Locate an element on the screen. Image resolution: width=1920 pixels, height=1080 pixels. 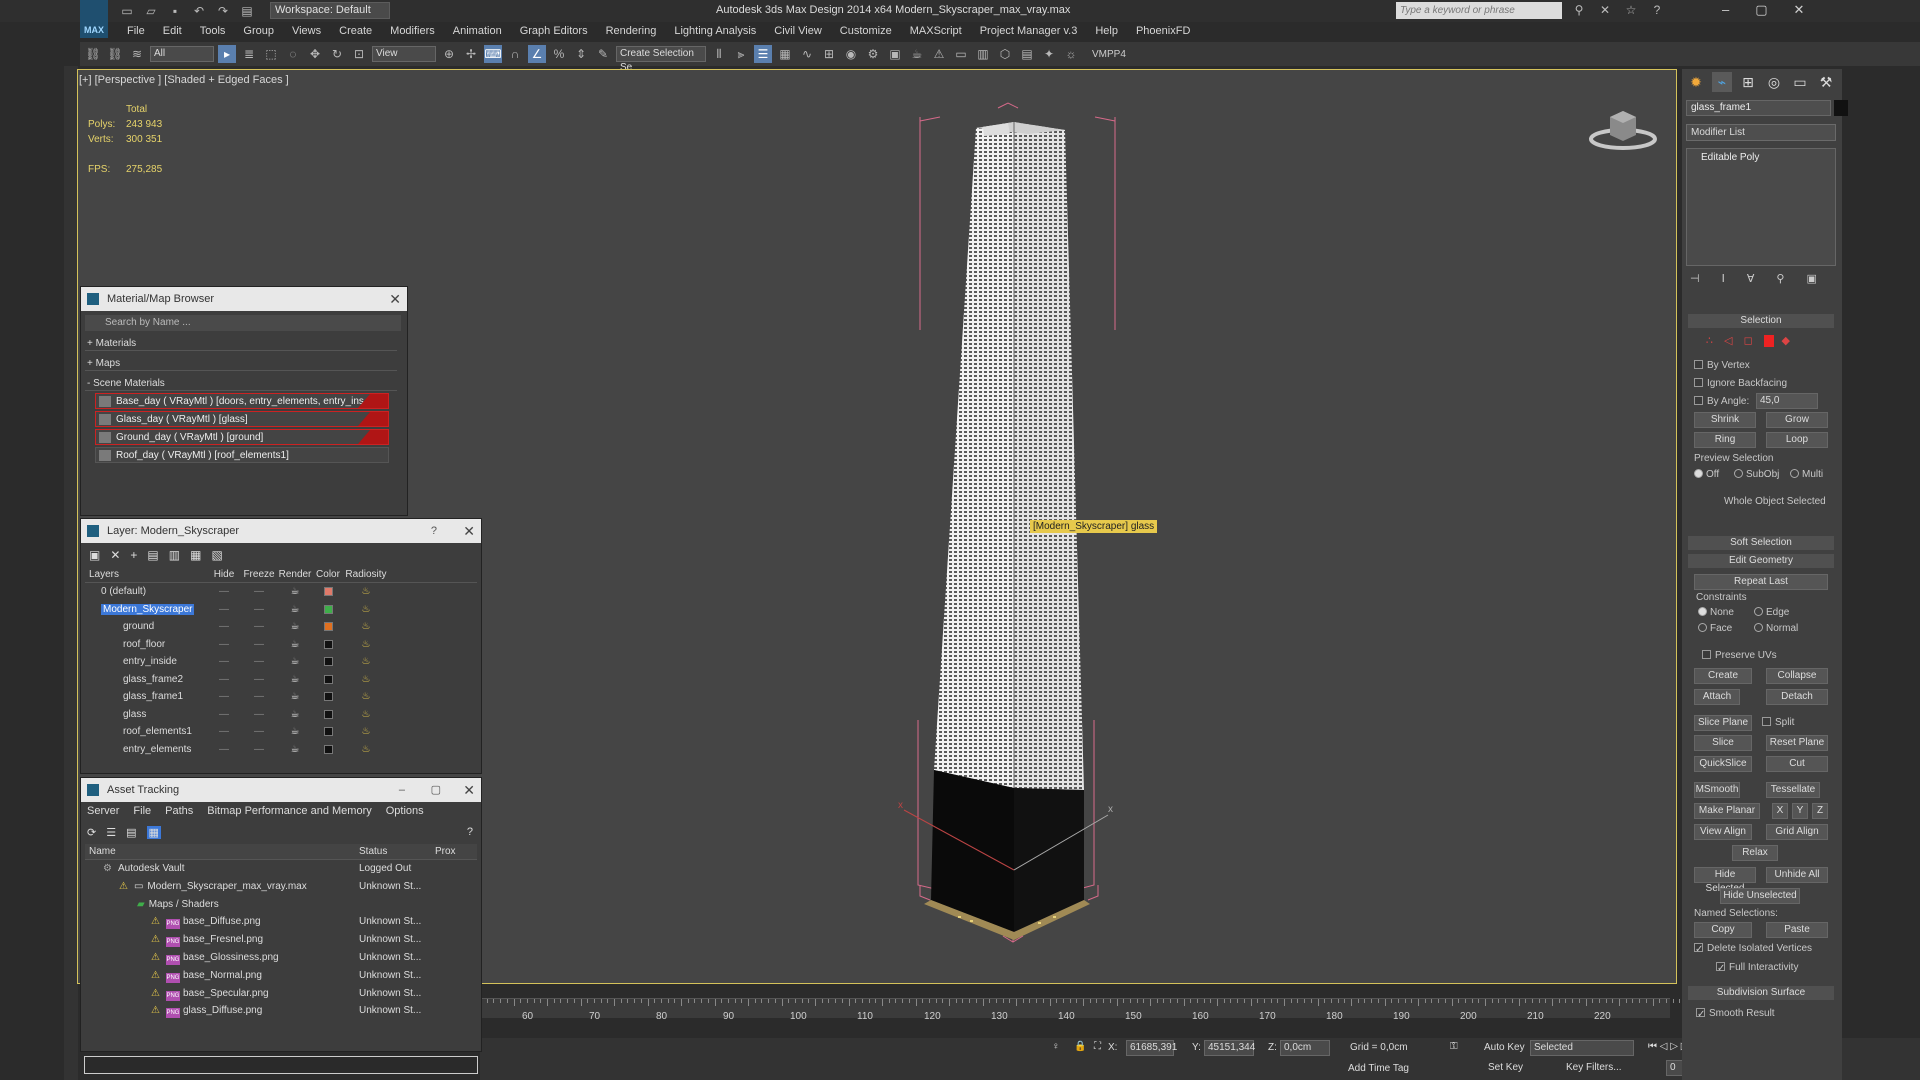
vray-toolbar-icon: ▥ is located at coordinates (983, 54).